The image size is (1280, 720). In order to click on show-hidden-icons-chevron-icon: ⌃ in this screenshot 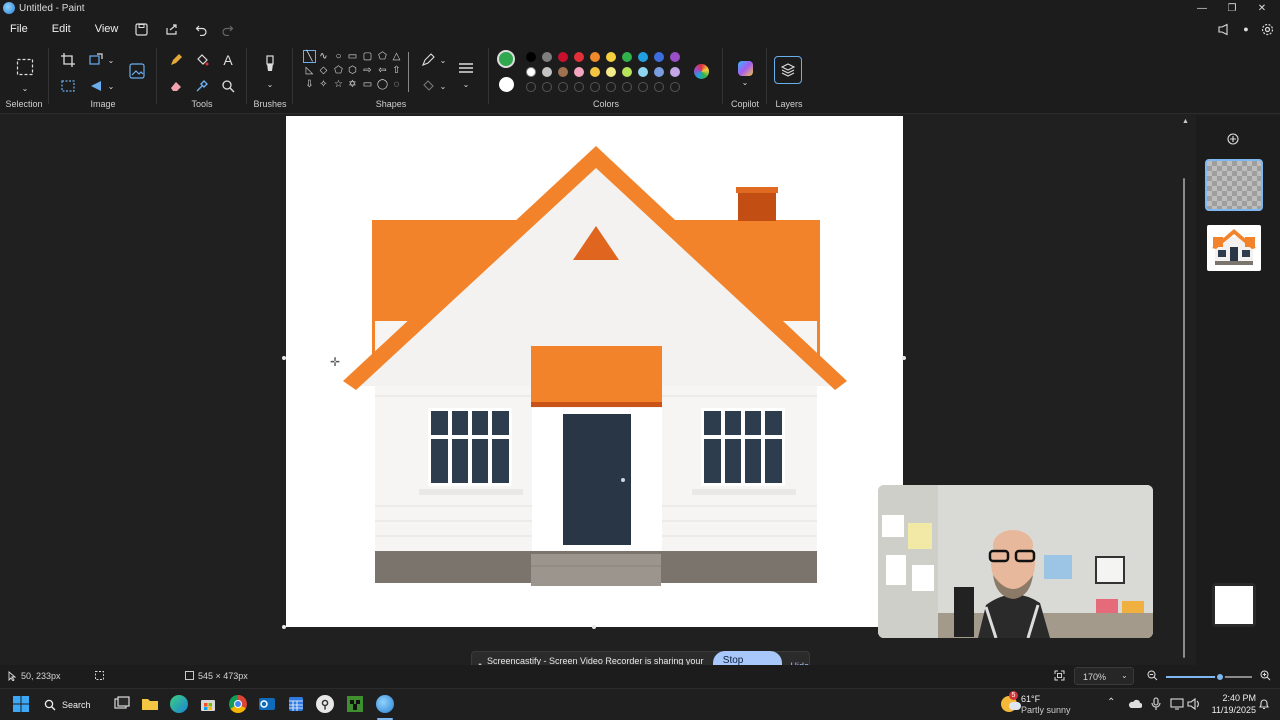, I will do `click(1111, 702)`.